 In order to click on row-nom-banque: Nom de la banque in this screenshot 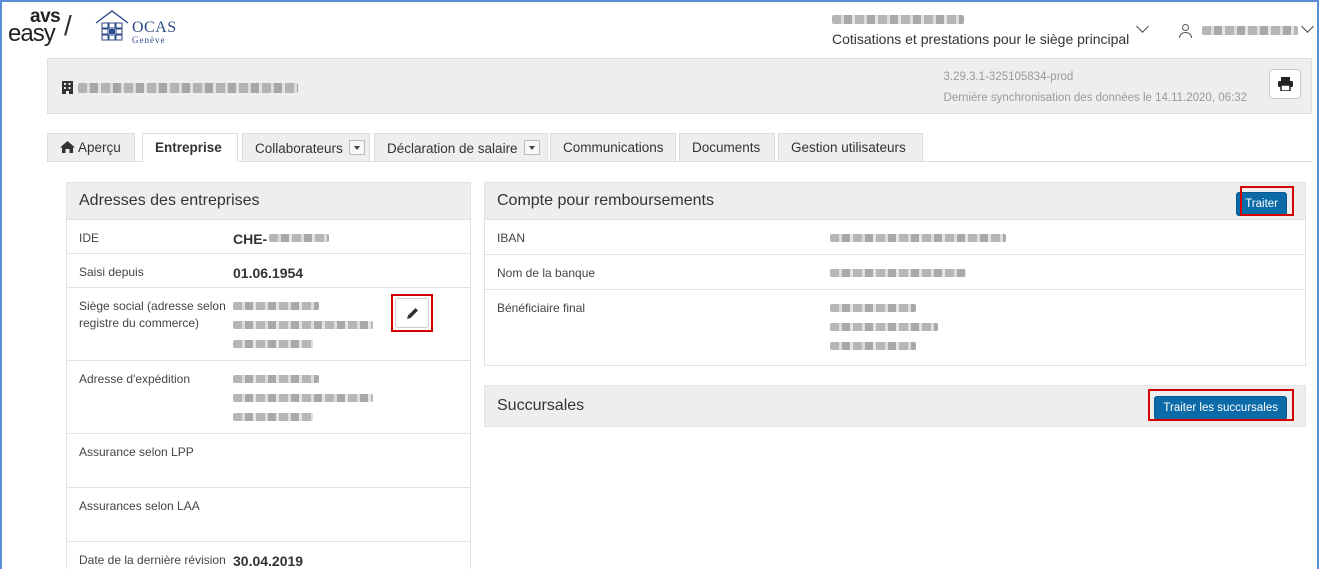, I will do `click(895, 271)`.